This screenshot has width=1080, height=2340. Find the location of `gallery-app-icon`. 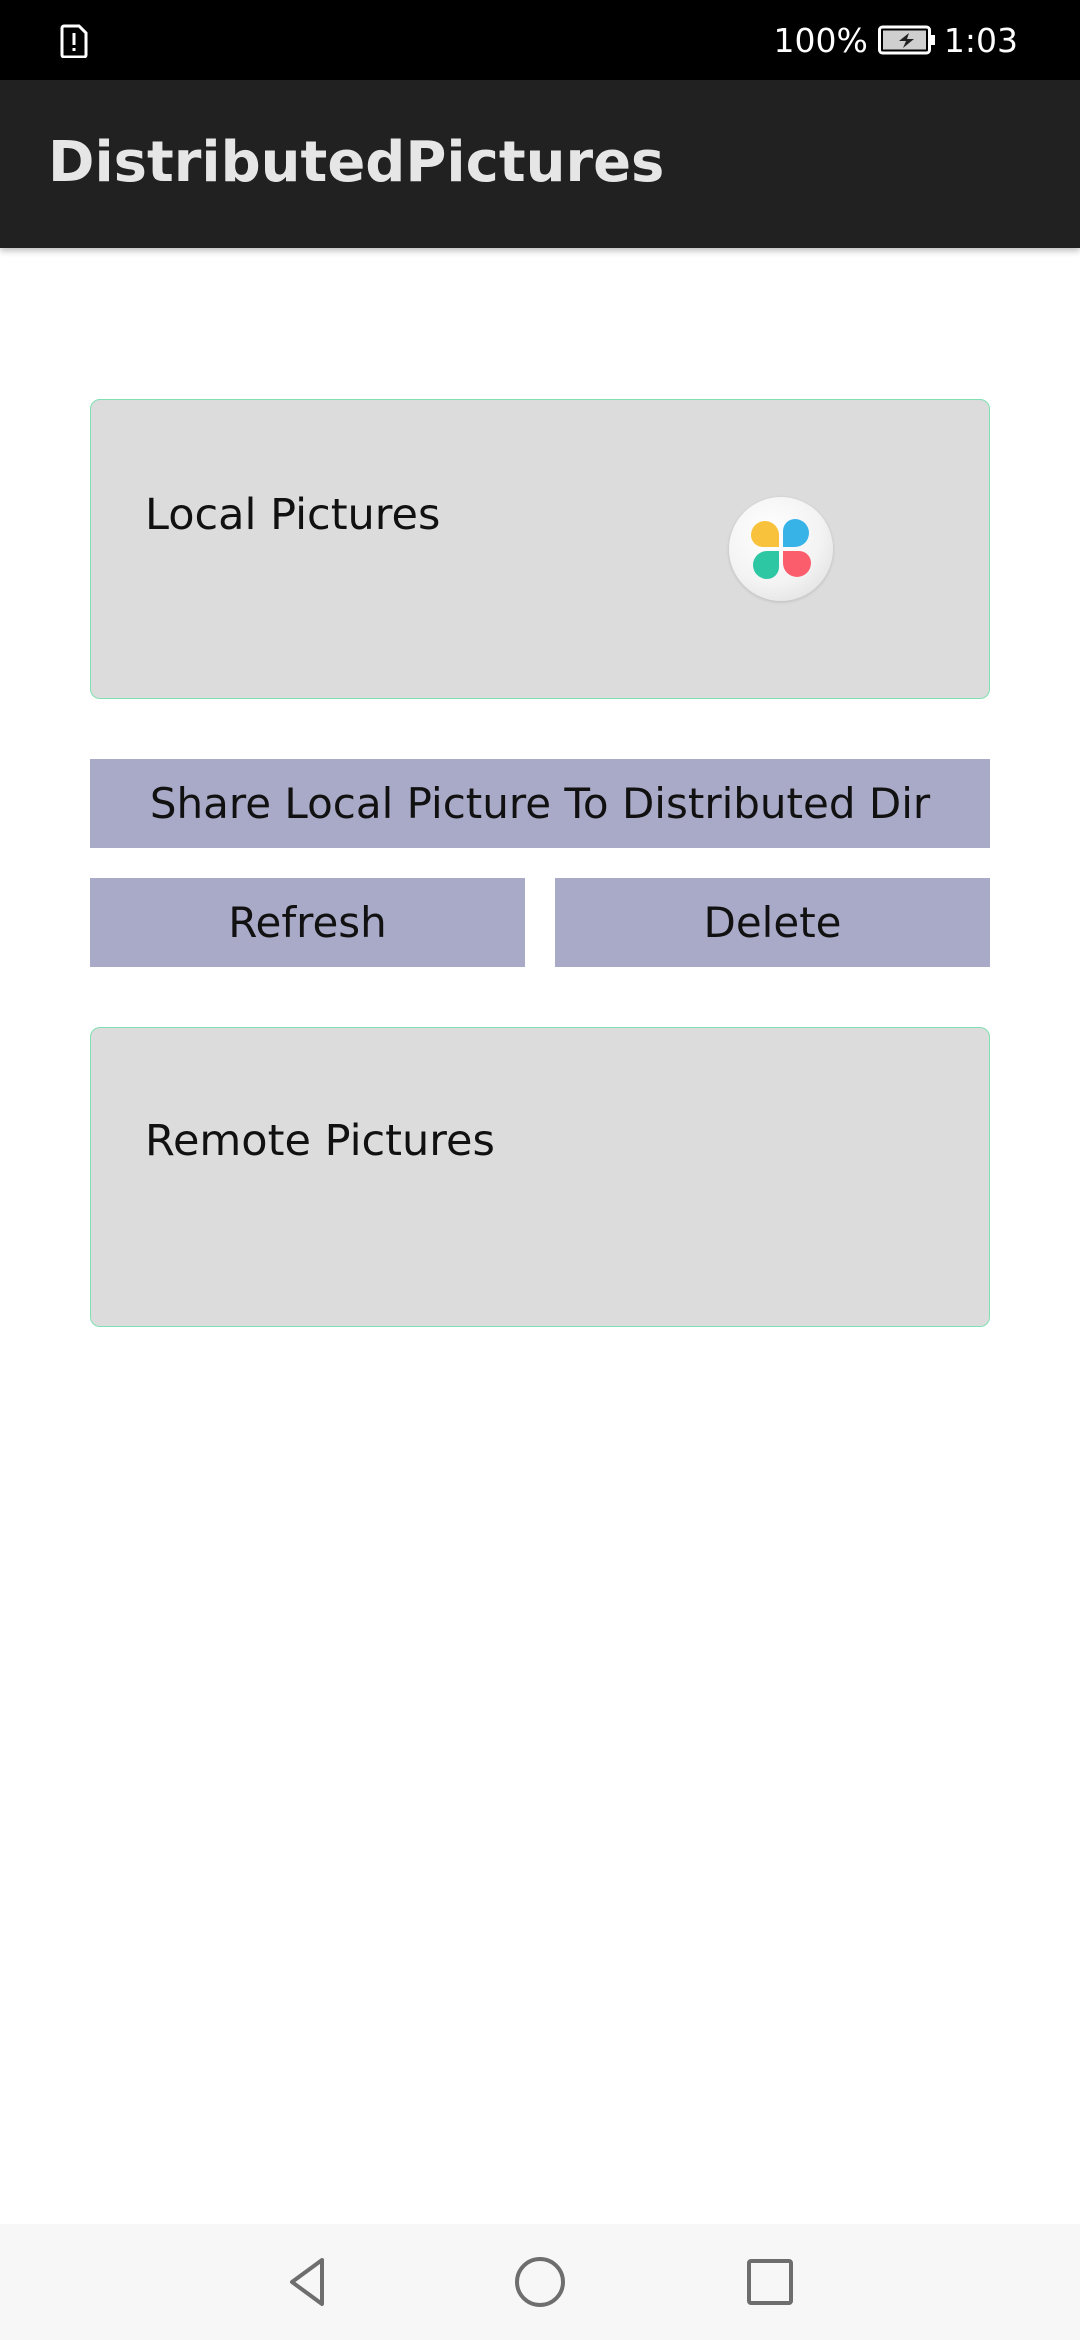

gallery-app-icon is located at coordinates (781, 549).